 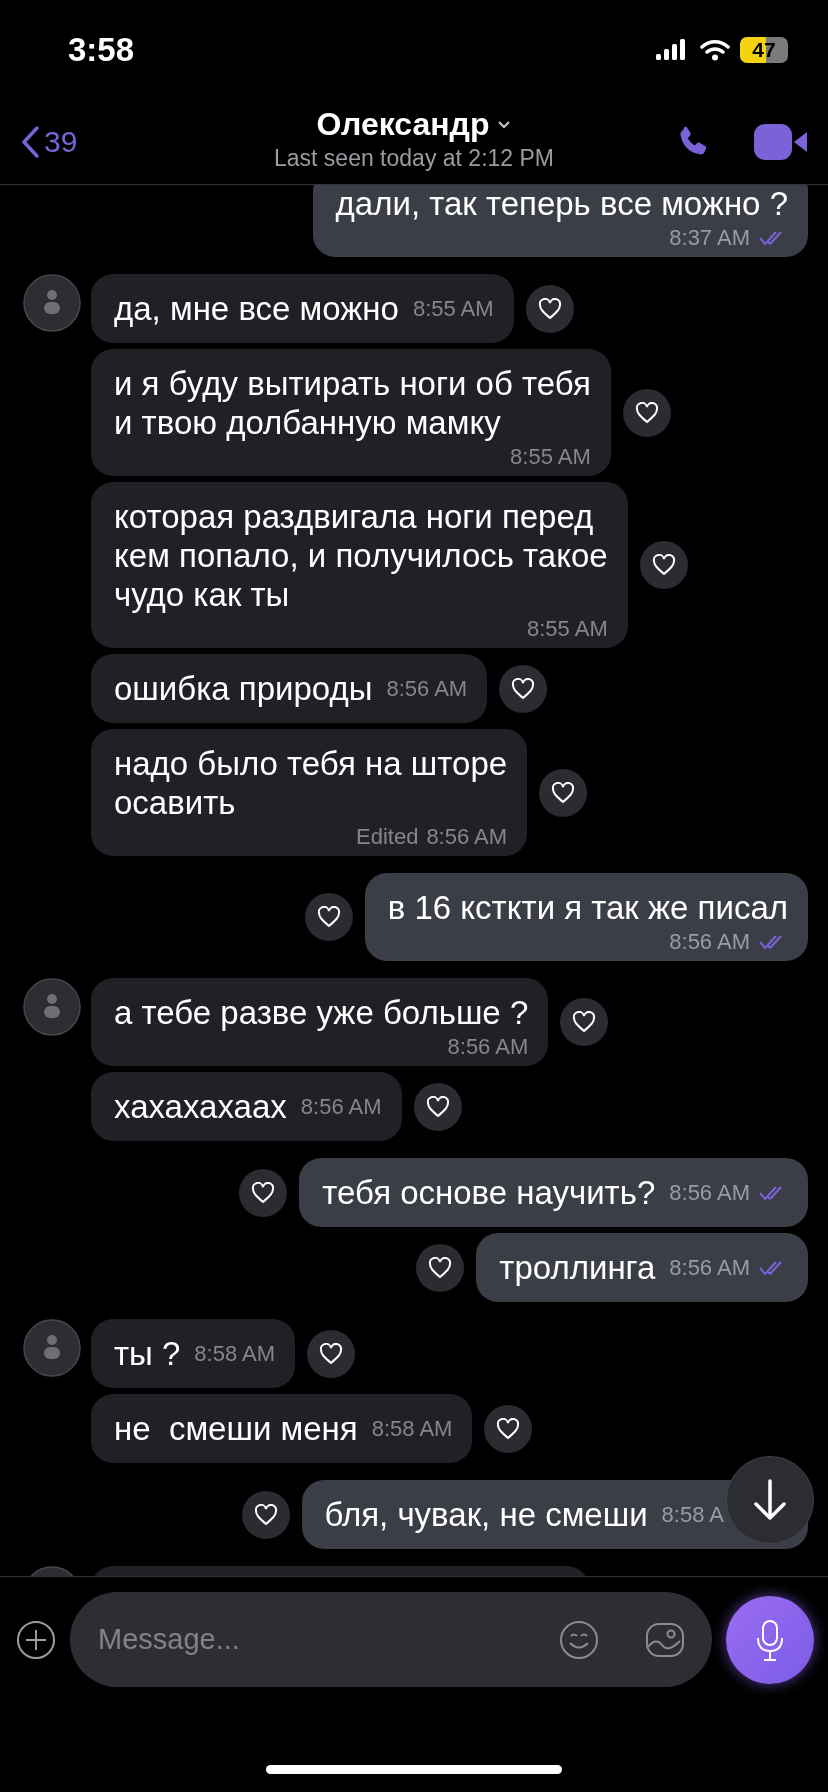 I want to click on last-seen-text: Last seen today at 2:12 PM, so click(x=414, y=158).